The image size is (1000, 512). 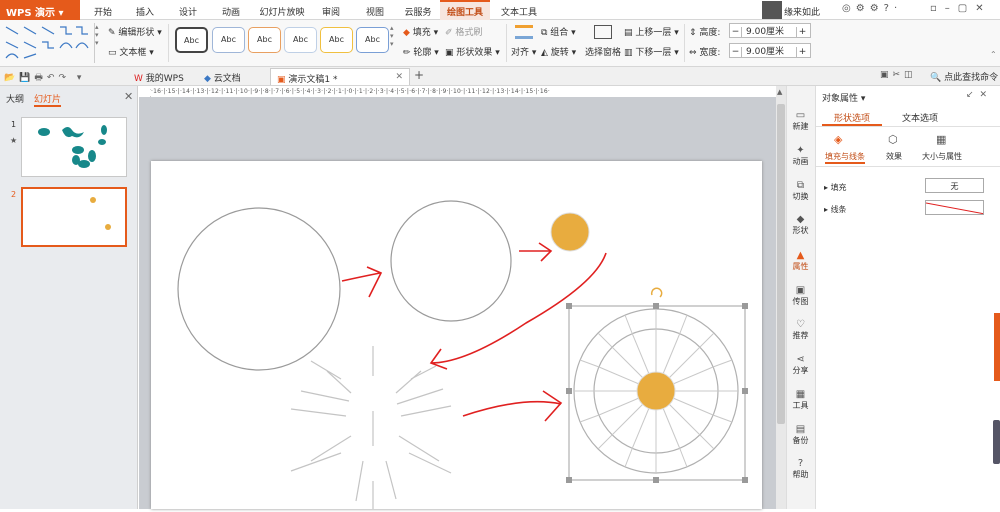 I want to click on side-tools: ▦ 工具, so click(x=800, y=400).